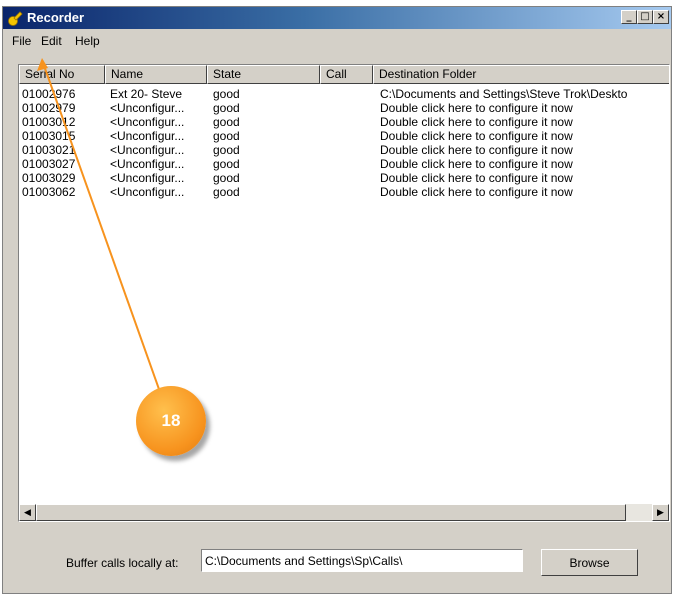 Image resolution: width=683 pixels, height=596 pixels. What do you see at coordinates (49, 178) in the screenshot?
I see `cell-serial: 01003029` at bounding box center [49, 178].